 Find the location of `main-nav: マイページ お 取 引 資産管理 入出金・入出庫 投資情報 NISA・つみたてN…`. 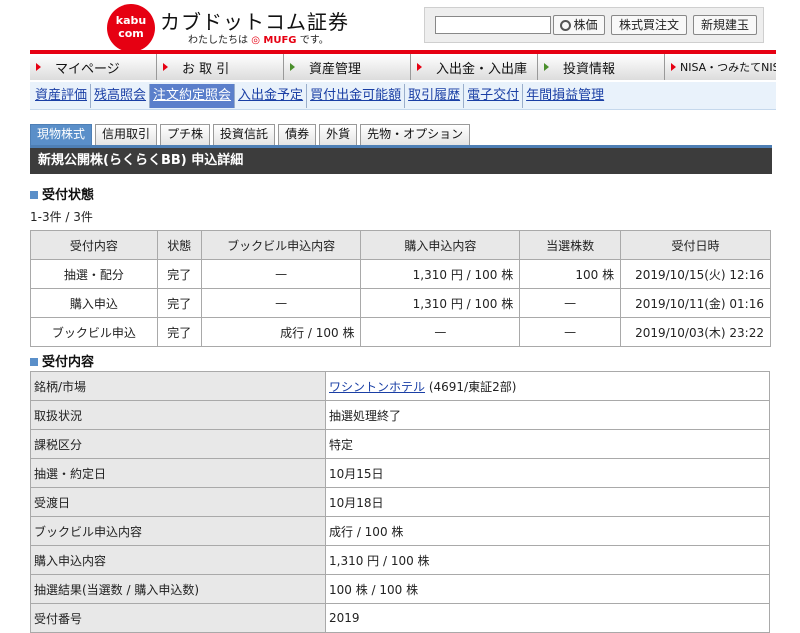

main-nav: マイページ お 取 引 資産管理 入出金・入出庫 投資情報 NISA・つみたてN… is located at coordinates (403, 65).